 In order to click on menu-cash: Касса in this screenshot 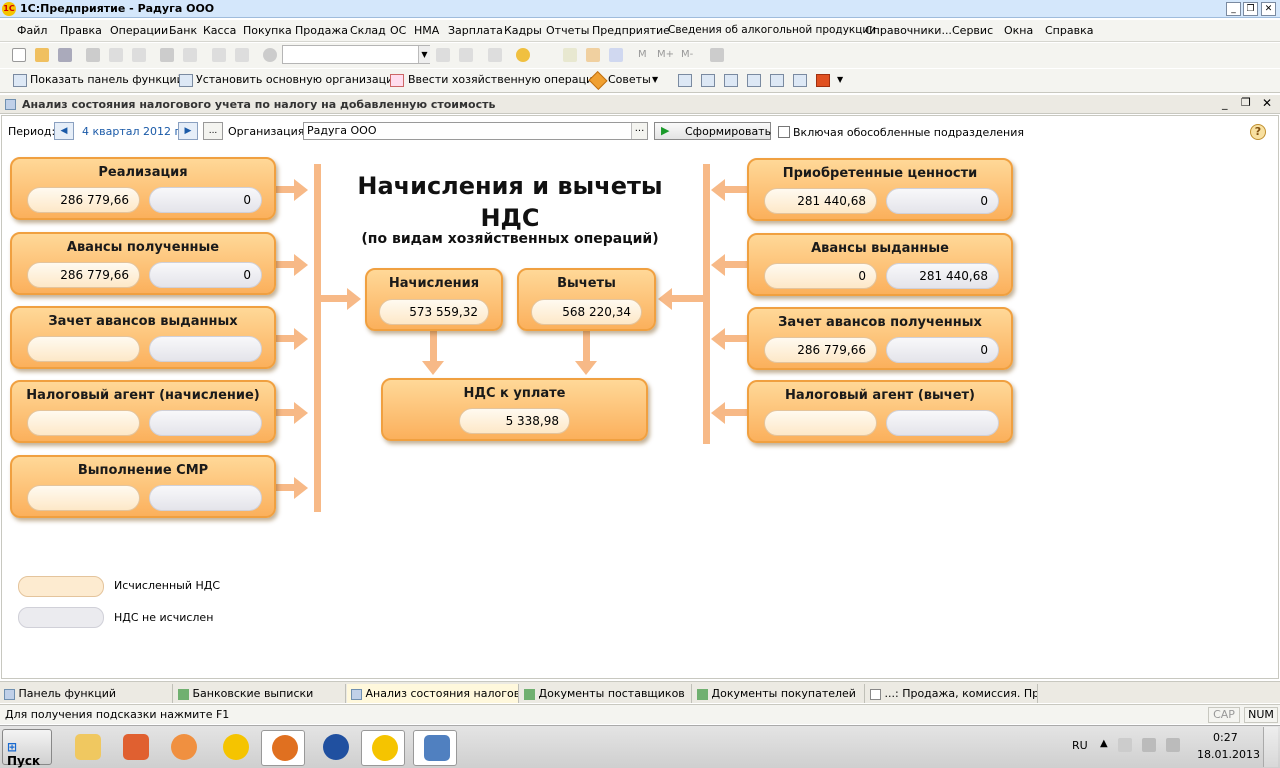, I will do `click(219, 30)`.